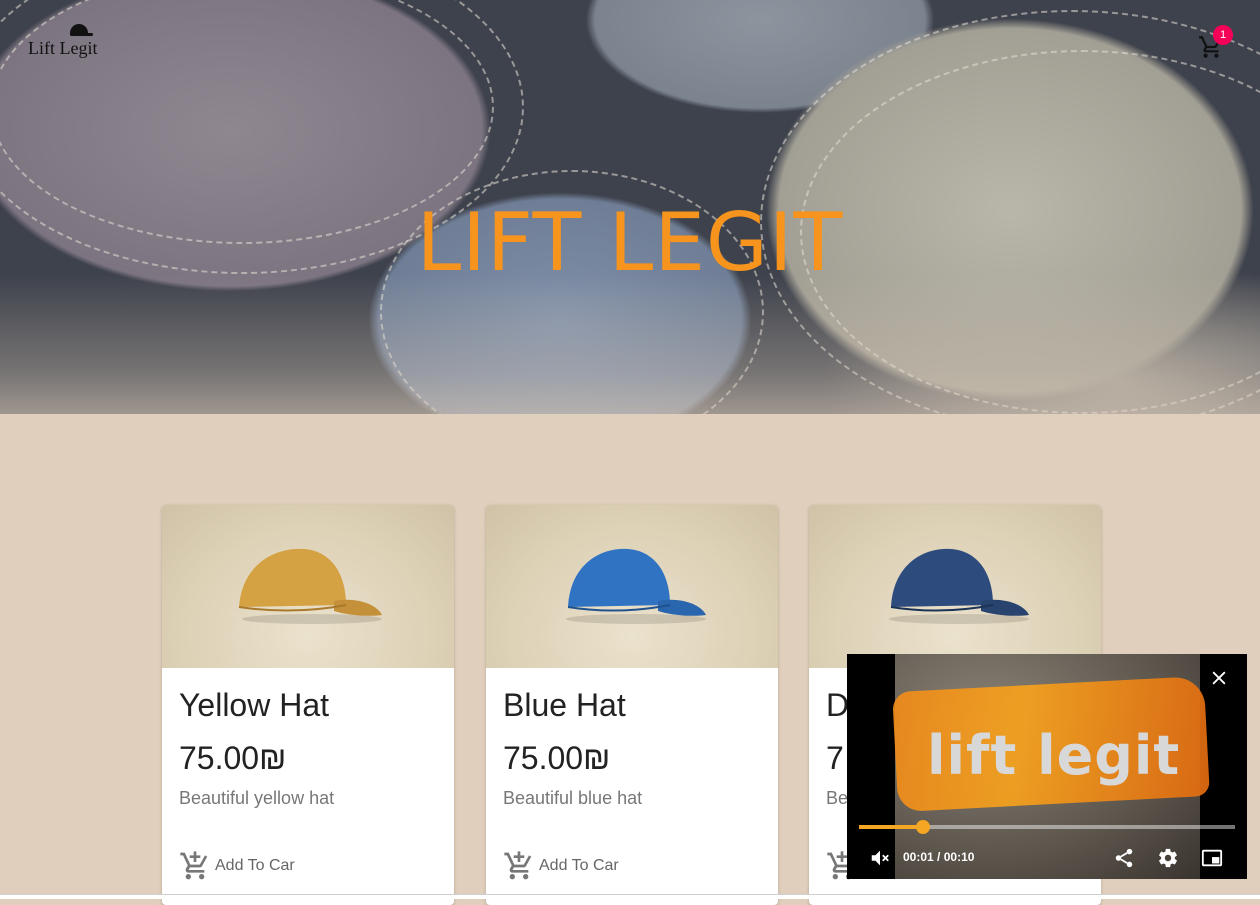 The height and width of the screenshot is (905, 1260). What do you see at coordinates (1047, 827) in the screenshot?
I see `video-progress-bar` at bounding box center [1047, 827].